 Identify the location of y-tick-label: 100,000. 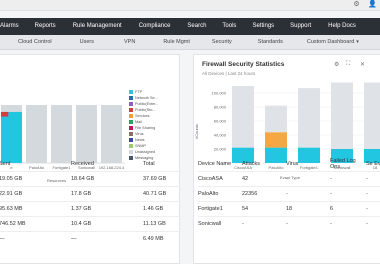
(219, 93).